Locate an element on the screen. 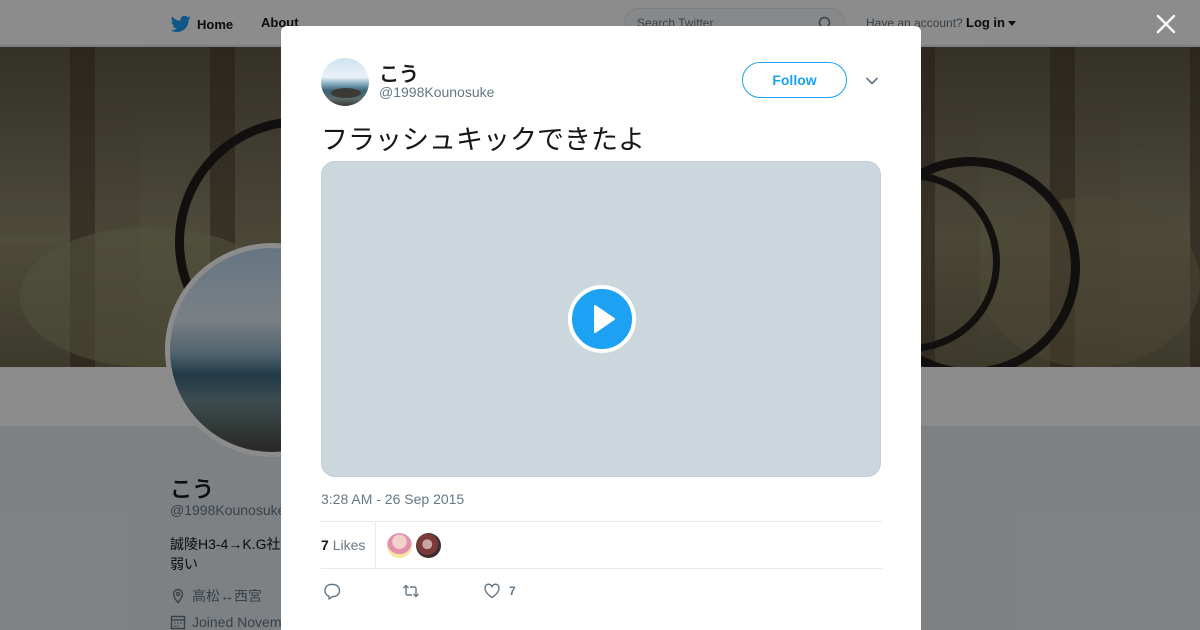  tweet-stats: 7 Likes is located at coordinates (601, 545).